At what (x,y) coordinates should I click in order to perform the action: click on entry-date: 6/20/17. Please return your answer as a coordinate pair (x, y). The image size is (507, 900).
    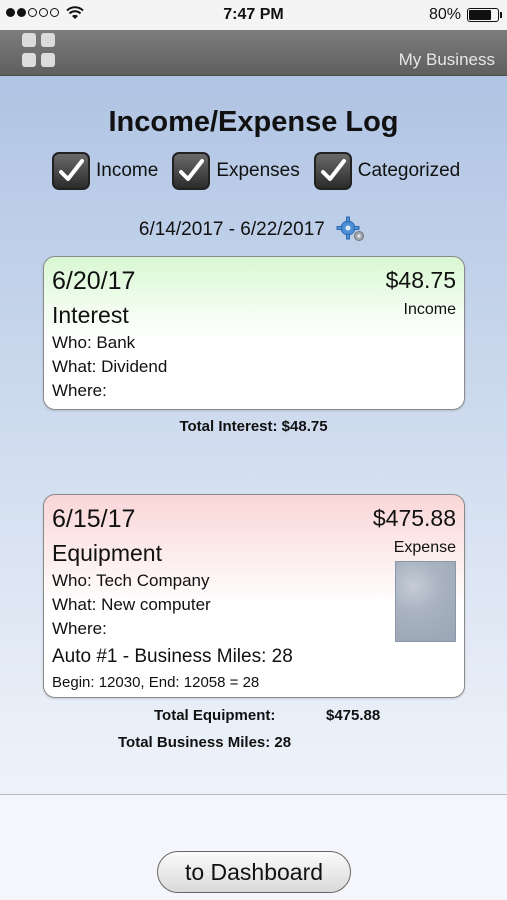
    Looking at the image, I should click on (94, 281).